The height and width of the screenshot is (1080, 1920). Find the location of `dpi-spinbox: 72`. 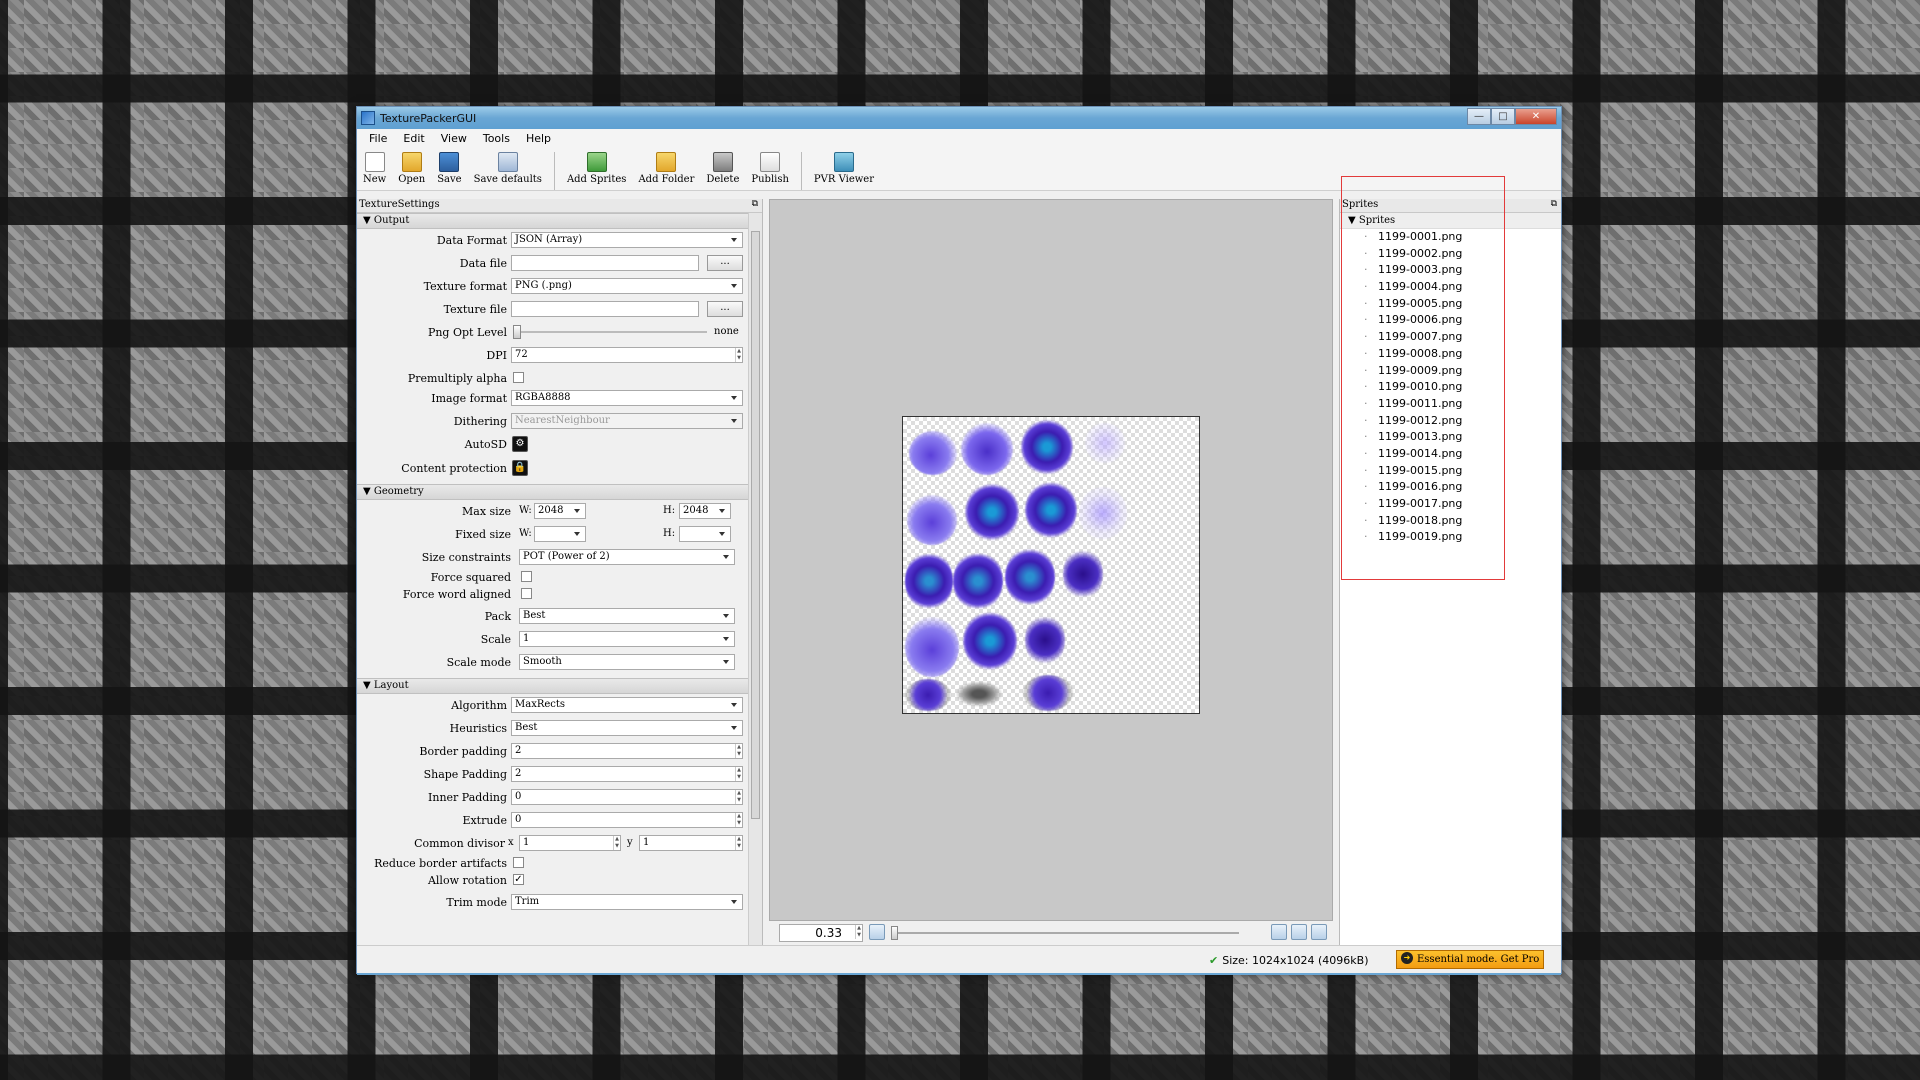

dpi-spinbox: 72 is located at coordinates (627, 355).